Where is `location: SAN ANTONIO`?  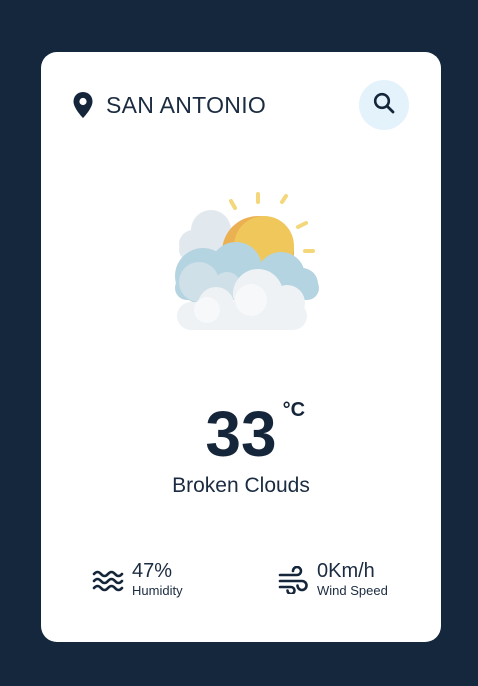
location: SAN ANTONIO is located at coordinates (169, 105).